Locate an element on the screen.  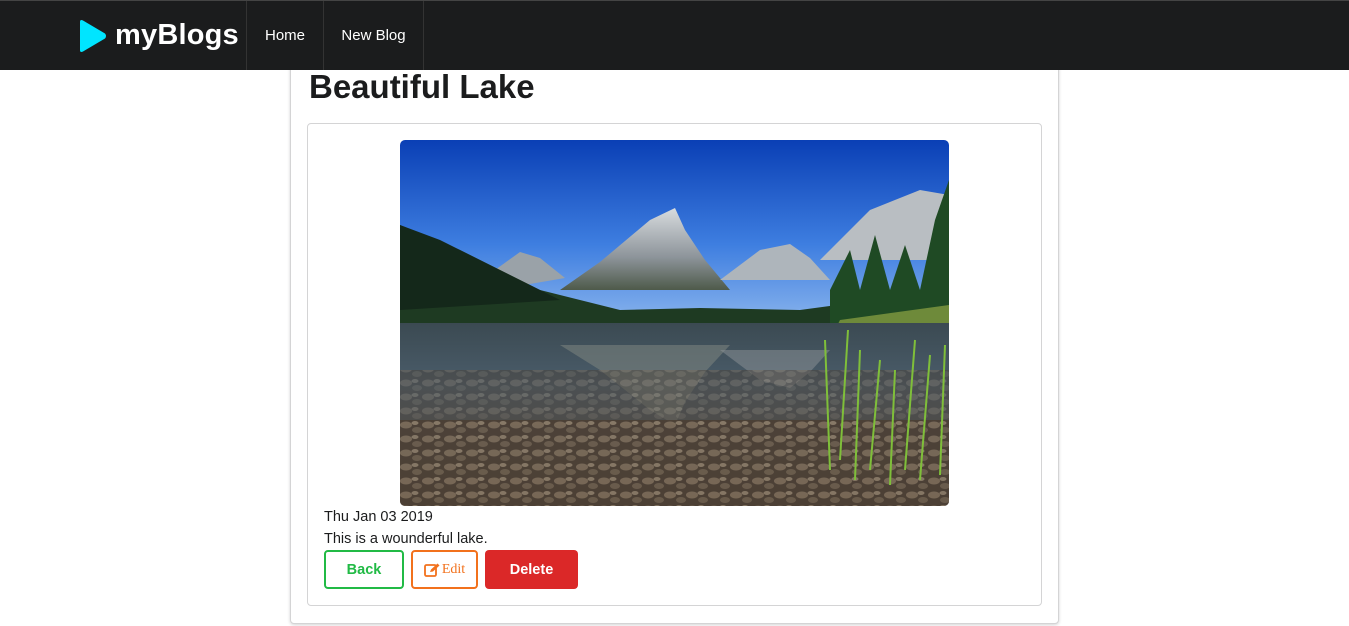
post-description: This is a wounderful lake. is located at coordinates (406, 539).